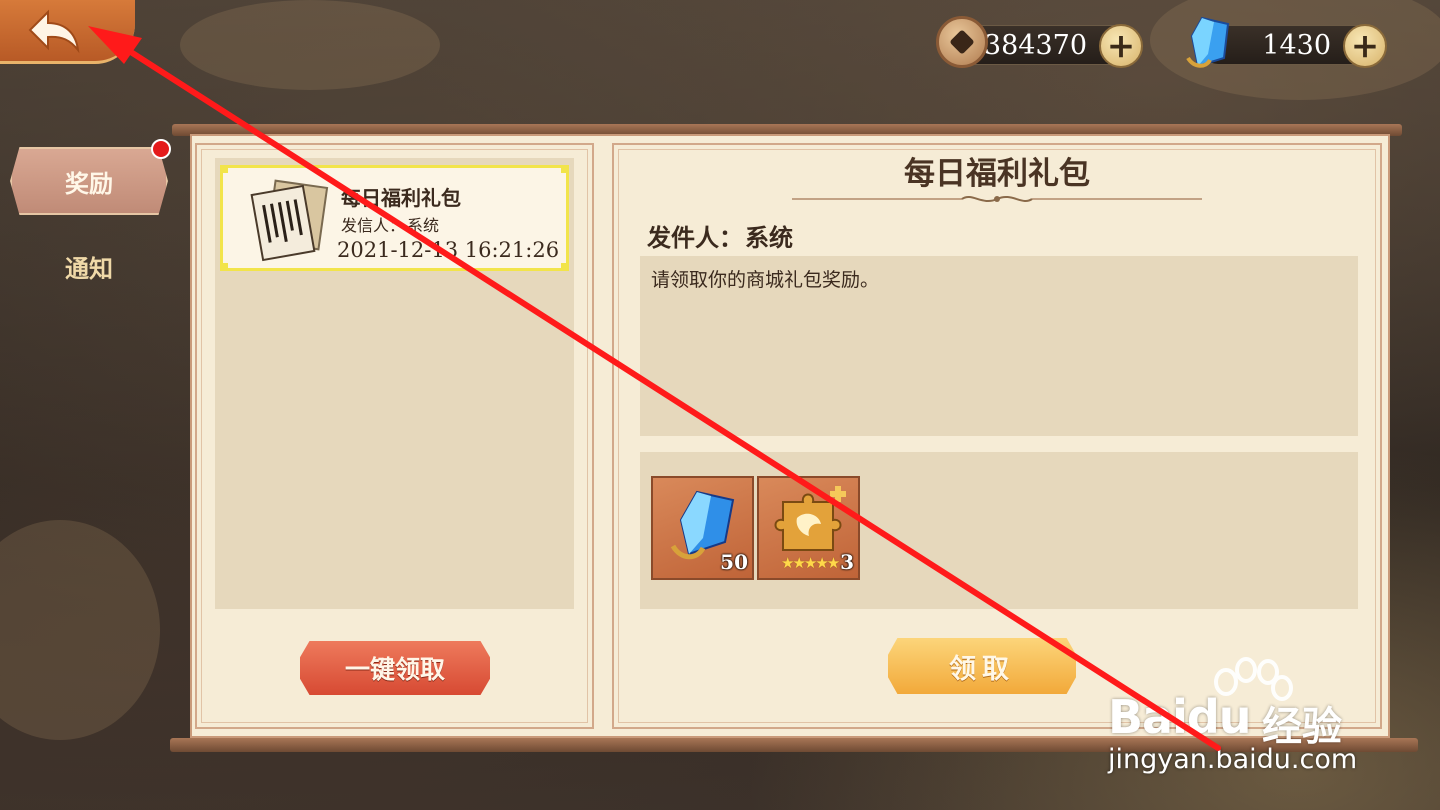  I want to click on gold-puzzle-piece-icon, so click(810, 518).